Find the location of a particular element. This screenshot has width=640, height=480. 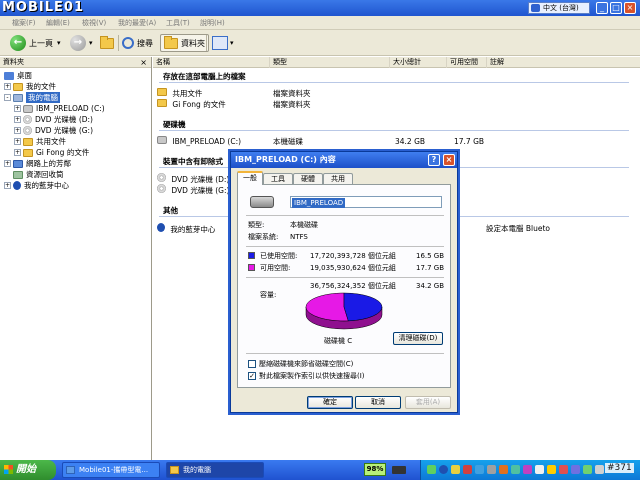

tree-item-label: 桌面 is located at coordinates (24, 75).